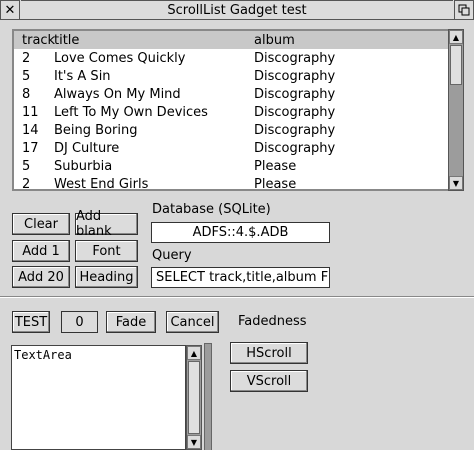 Image resolution: width=474 pixels, height=450 pixels. I want to click on table-row: 2 West End Girls Please, so click(231, 184).